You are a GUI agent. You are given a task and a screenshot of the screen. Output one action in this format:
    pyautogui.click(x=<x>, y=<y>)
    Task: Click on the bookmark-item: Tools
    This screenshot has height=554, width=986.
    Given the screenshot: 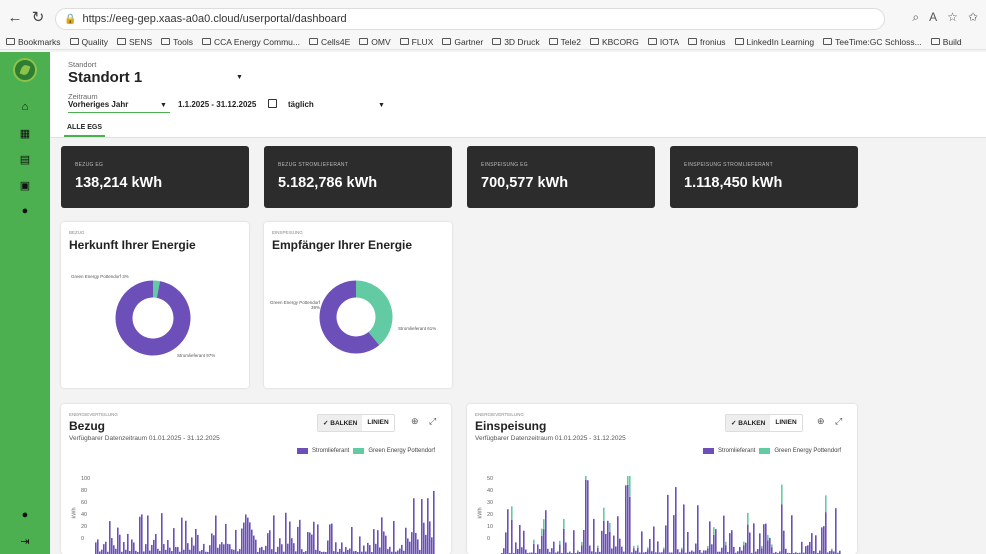 What is the action you would take?
    pyautogui.click(x=177, y=42)
    